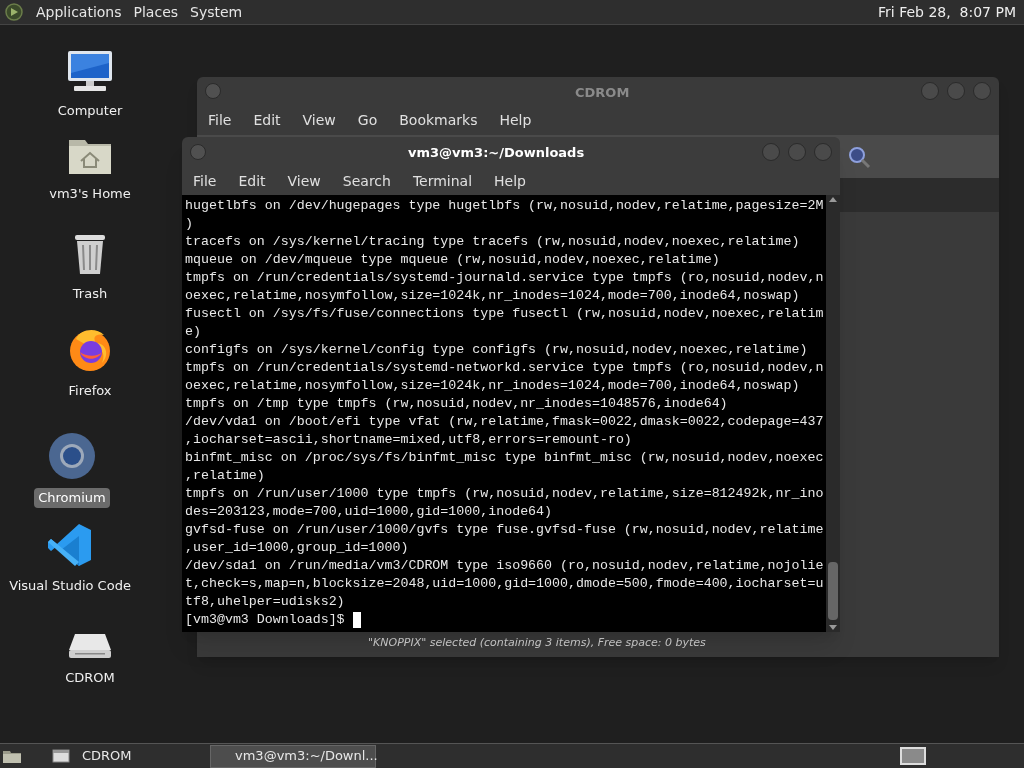 The image size is (1024, 768). Describe the element at coordinates (366, 181) in the screenshot. I see `menu-item: Search` at that location.